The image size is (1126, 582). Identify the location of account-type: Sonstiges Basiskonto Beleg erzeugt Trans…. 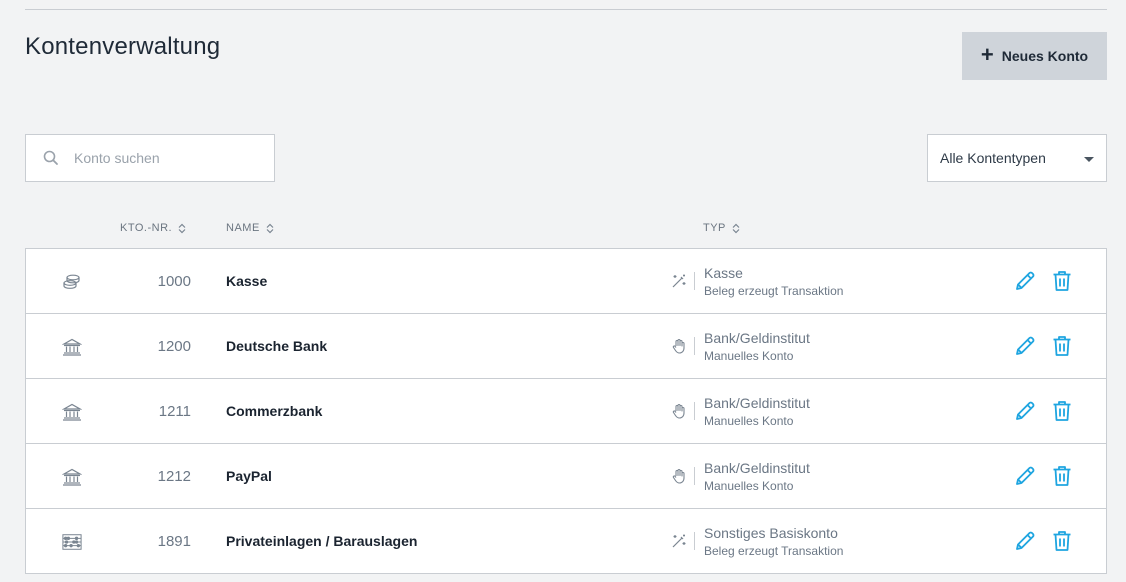
(773, 542).